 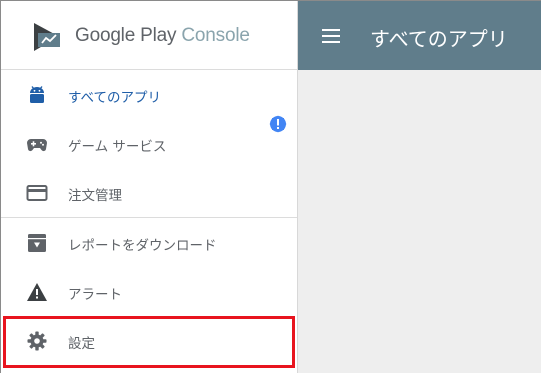 What do you see at coordinates (115, 98) in the screenshot?
I see `sidebar-item-label: すべてのアプリ` at bounding box center [115, 98].